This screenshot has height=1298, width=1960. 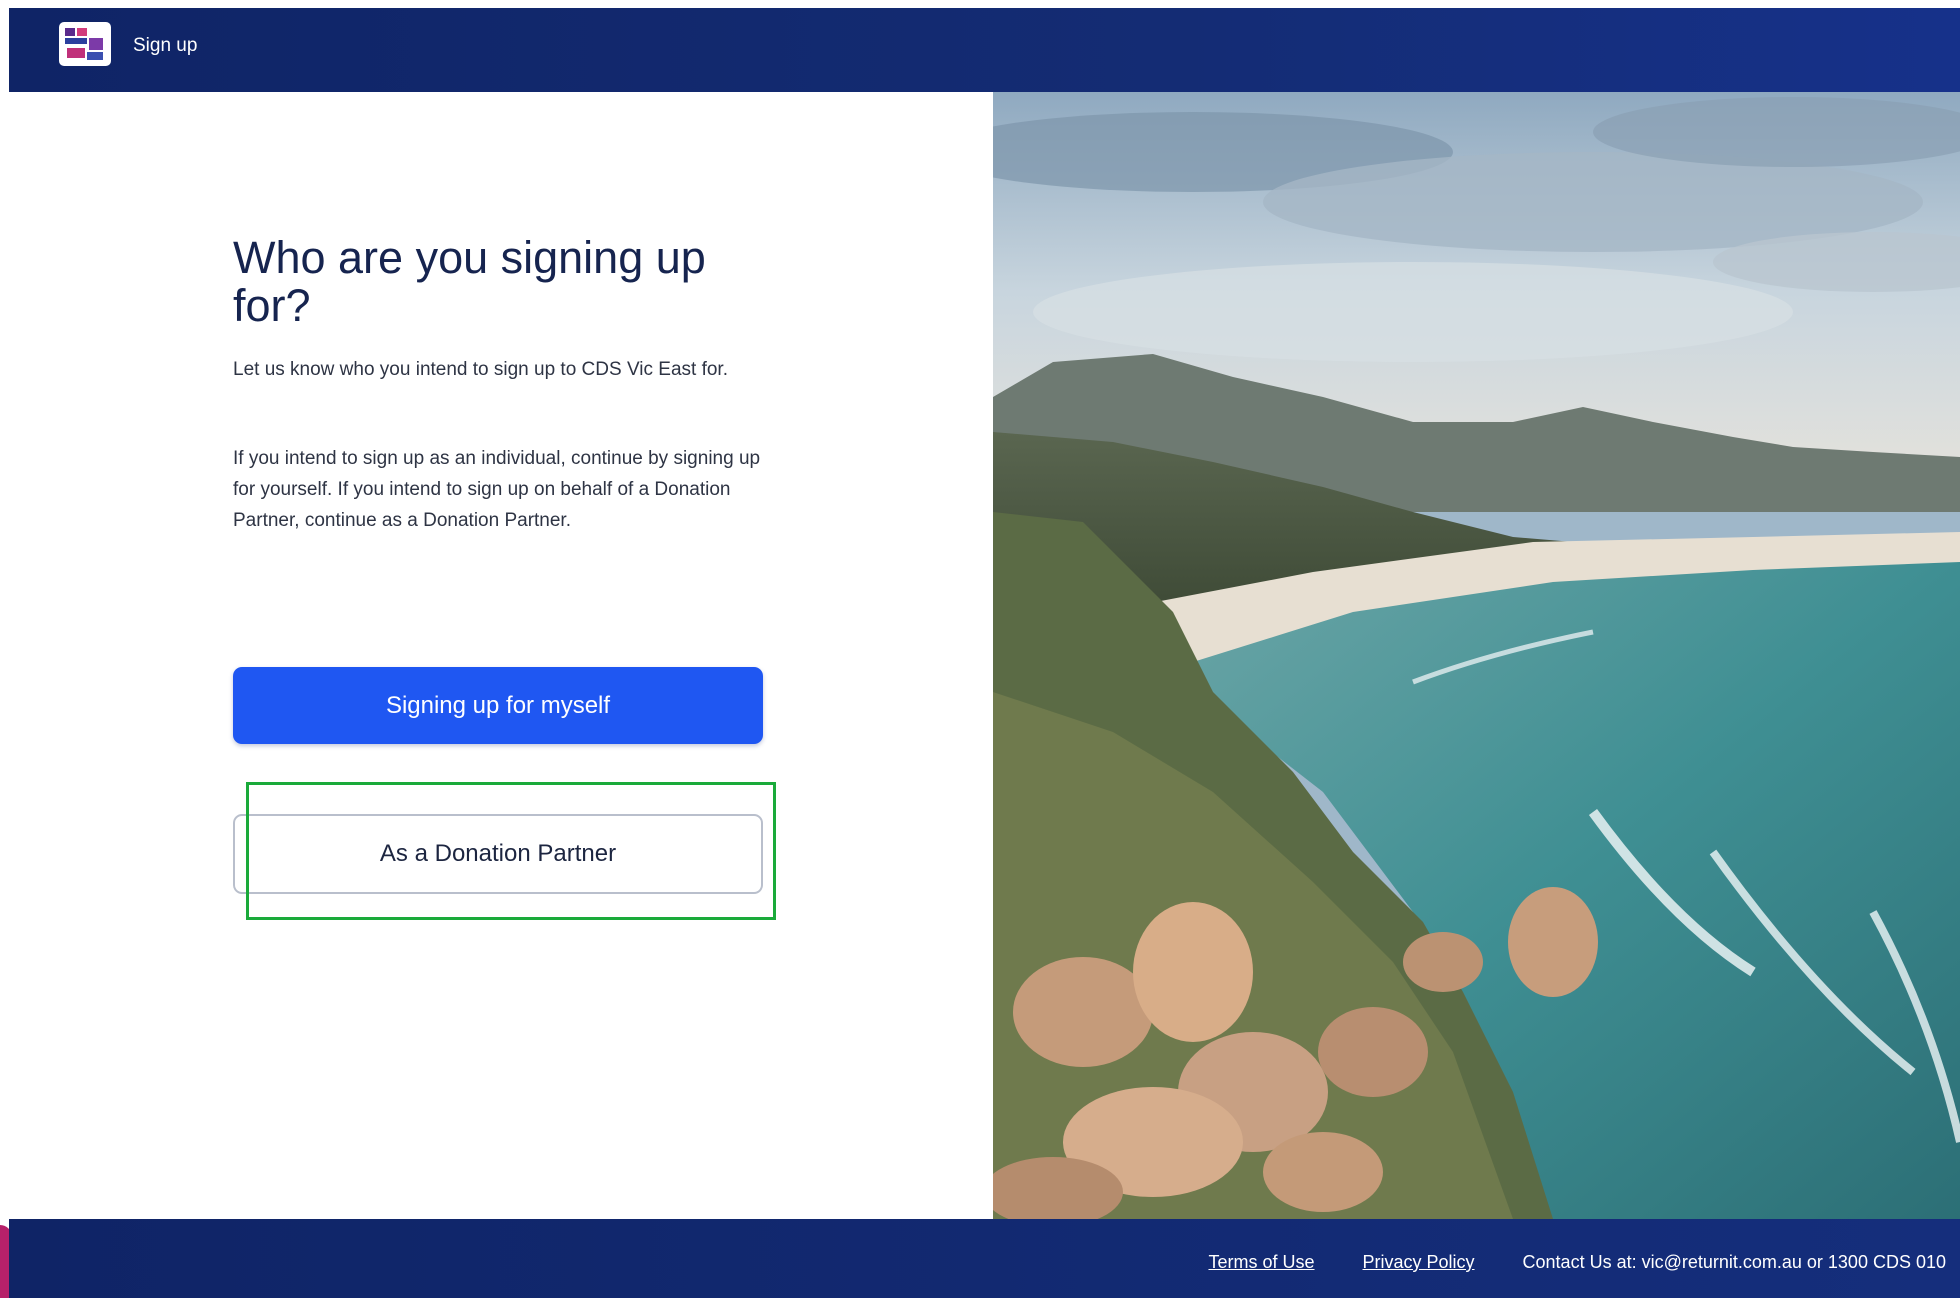 What do you see at coordinates (984, 50) in the screenshot?
I see `top-header: Sign up` at bounding box center [984, 50].